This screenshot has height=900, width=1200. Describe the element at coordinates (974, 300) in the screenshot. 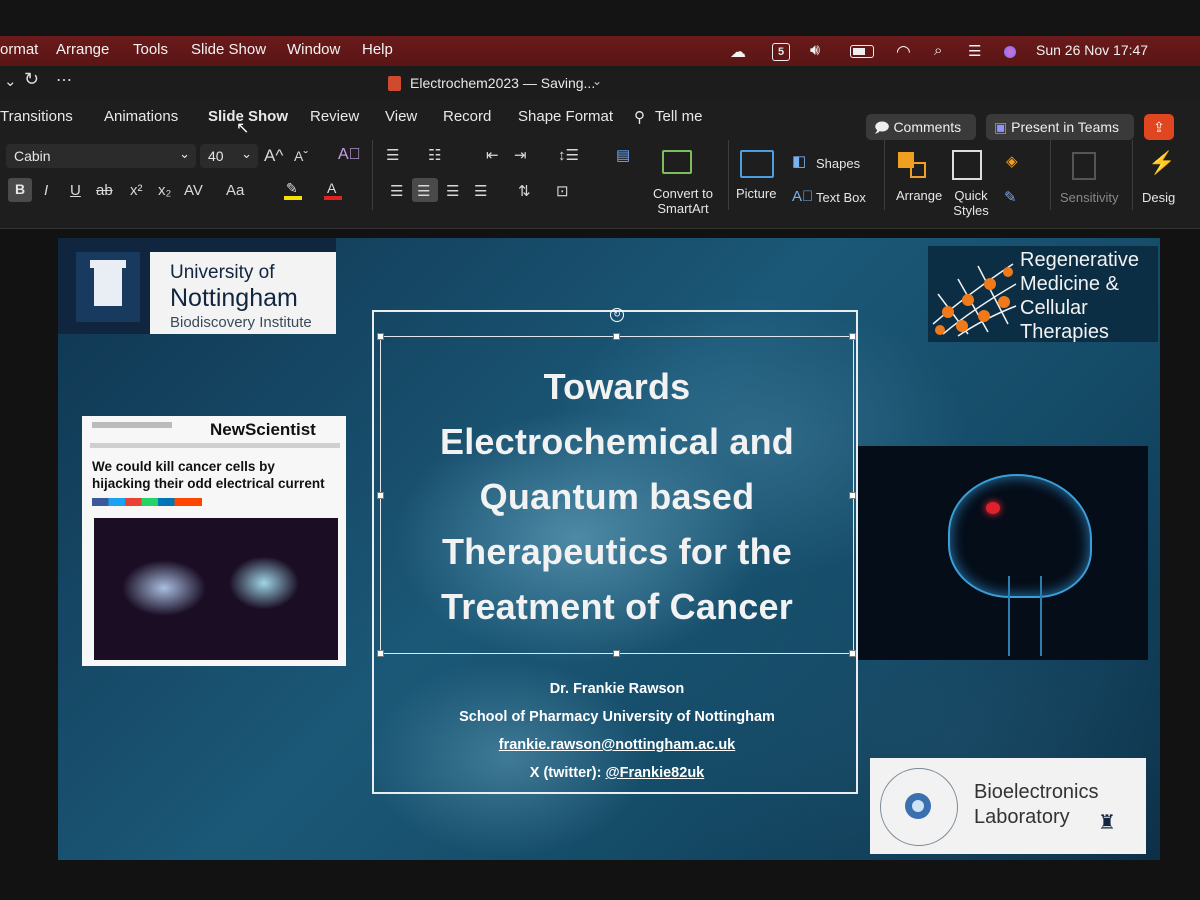

I see `cell-grid-icon` at that location.